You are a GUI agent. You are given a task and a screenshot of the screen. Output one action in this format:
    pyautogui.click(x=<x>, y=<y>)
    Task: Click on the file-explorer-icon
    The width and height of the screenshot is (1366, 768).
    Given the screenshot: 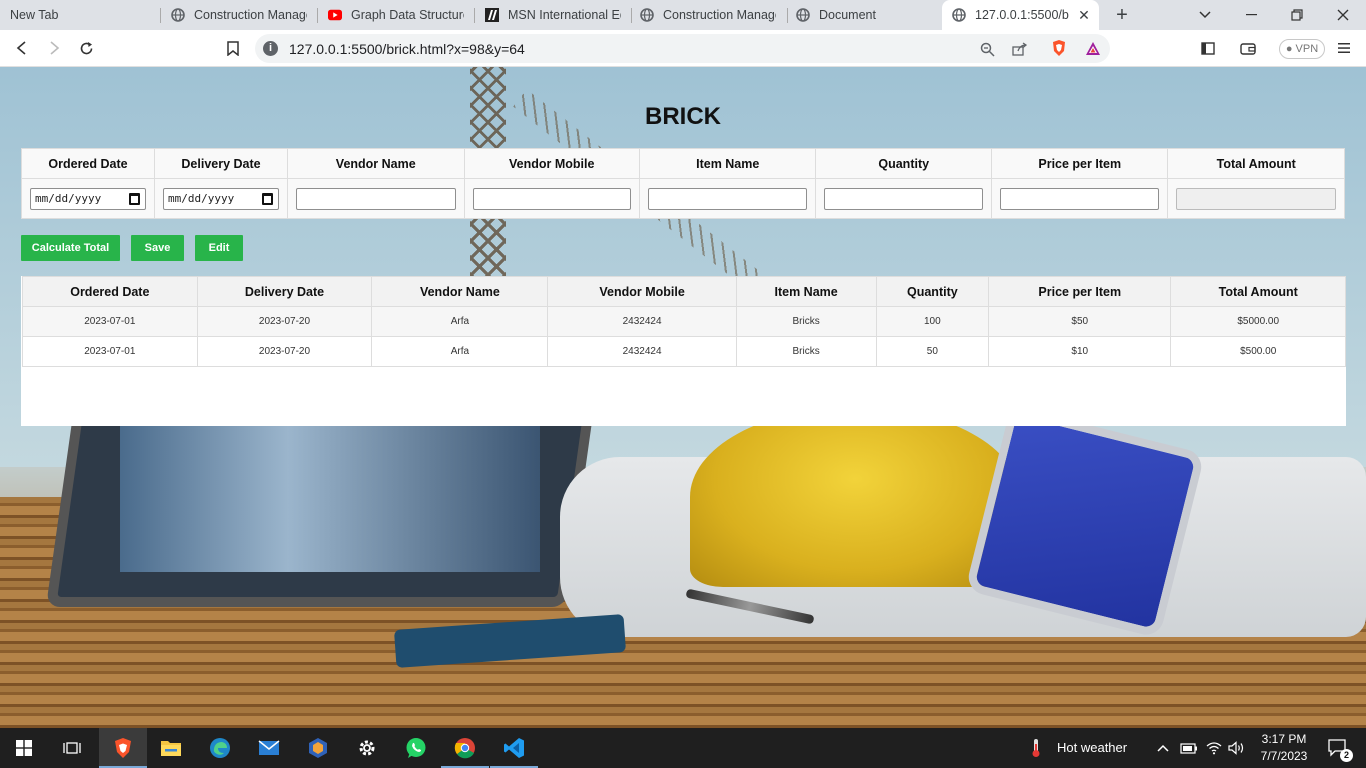 What is the action you would take?
    pyautogui.click(x=171, y=748)
    